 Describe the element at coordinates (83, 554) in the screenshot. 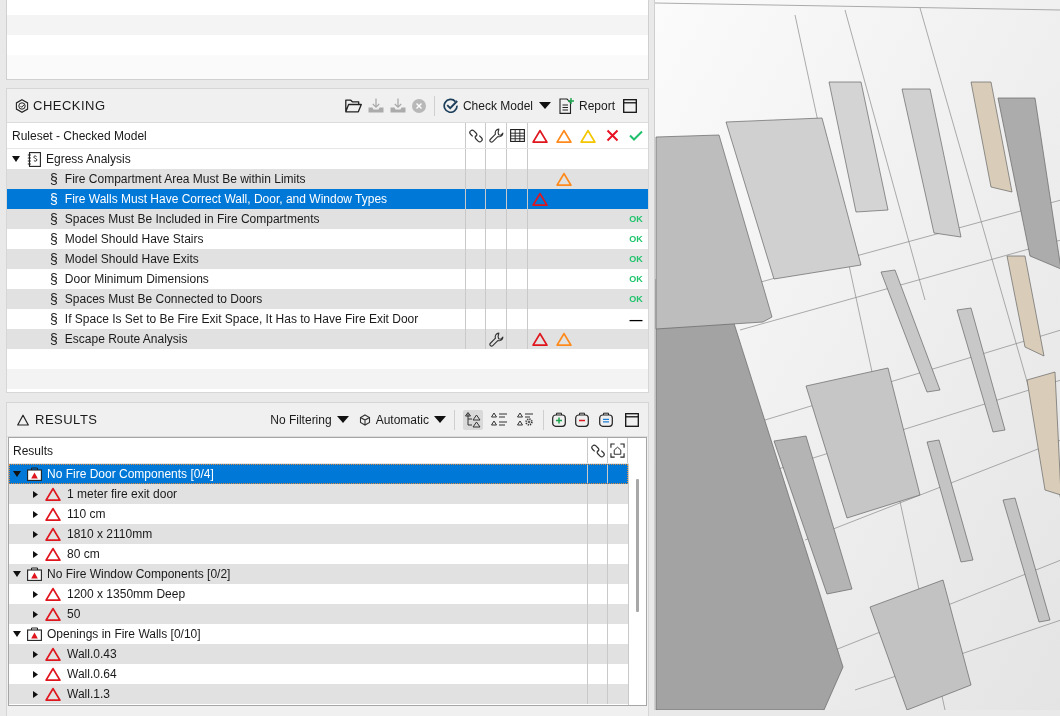

I see `result-label: 80 cm` at that location.